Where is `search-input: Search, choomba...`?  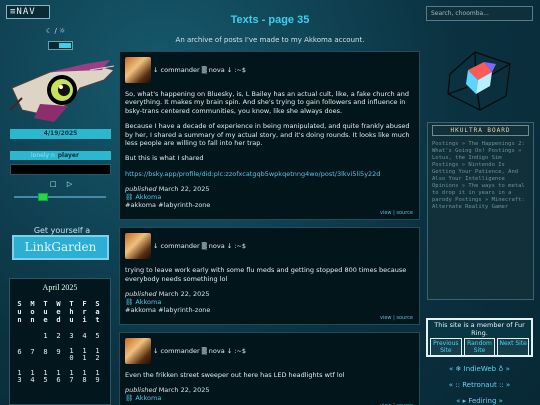 search-input: Search, choomba... is located at coordinates (479, 13).